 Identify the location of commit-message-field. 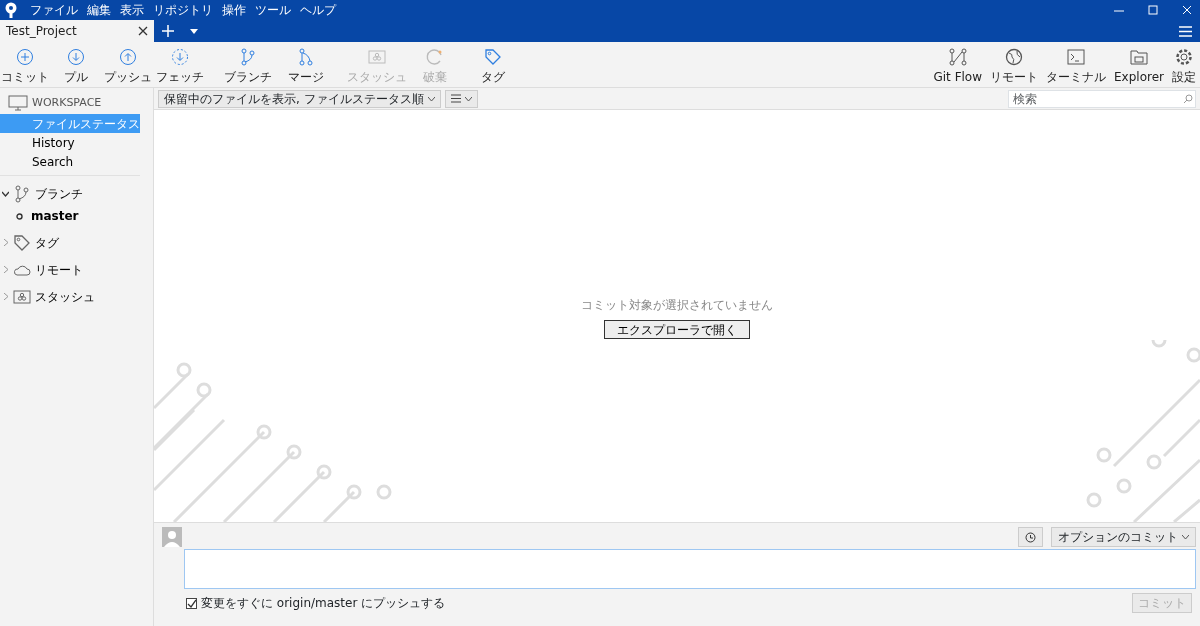
(690, 569).